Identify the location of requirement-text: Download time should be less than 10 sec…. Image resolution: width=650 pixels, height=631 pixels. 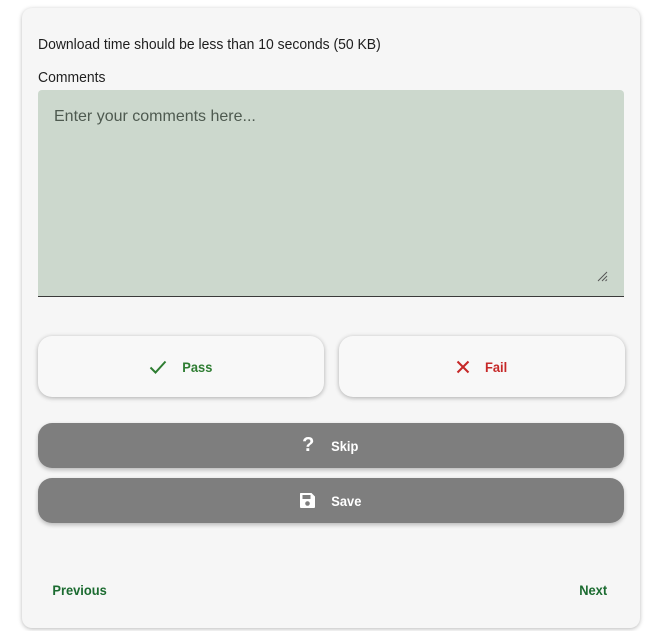
(209, 44).